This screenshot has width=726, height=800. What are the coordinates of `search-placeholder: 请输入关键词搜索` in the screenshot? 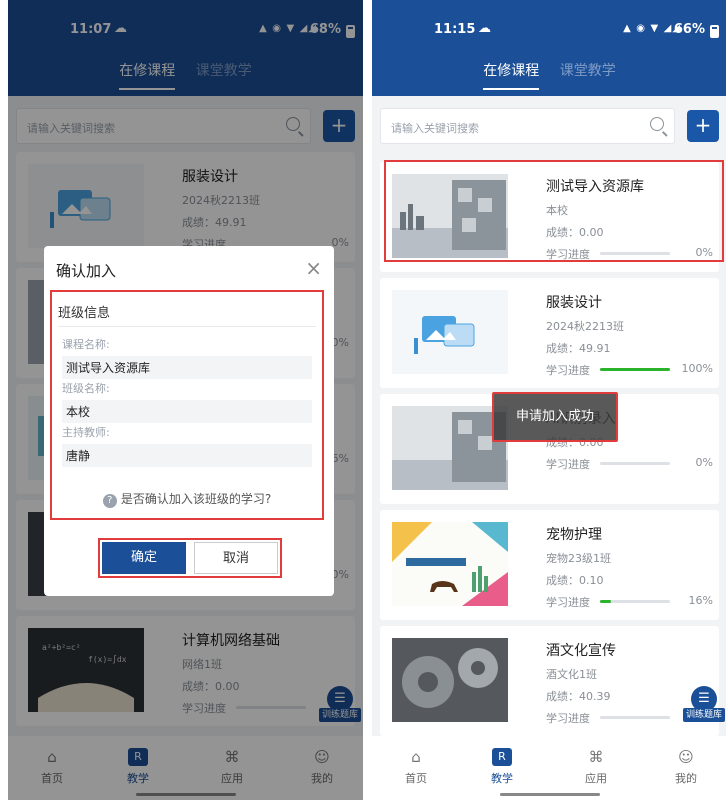 It's located at (435, 128).